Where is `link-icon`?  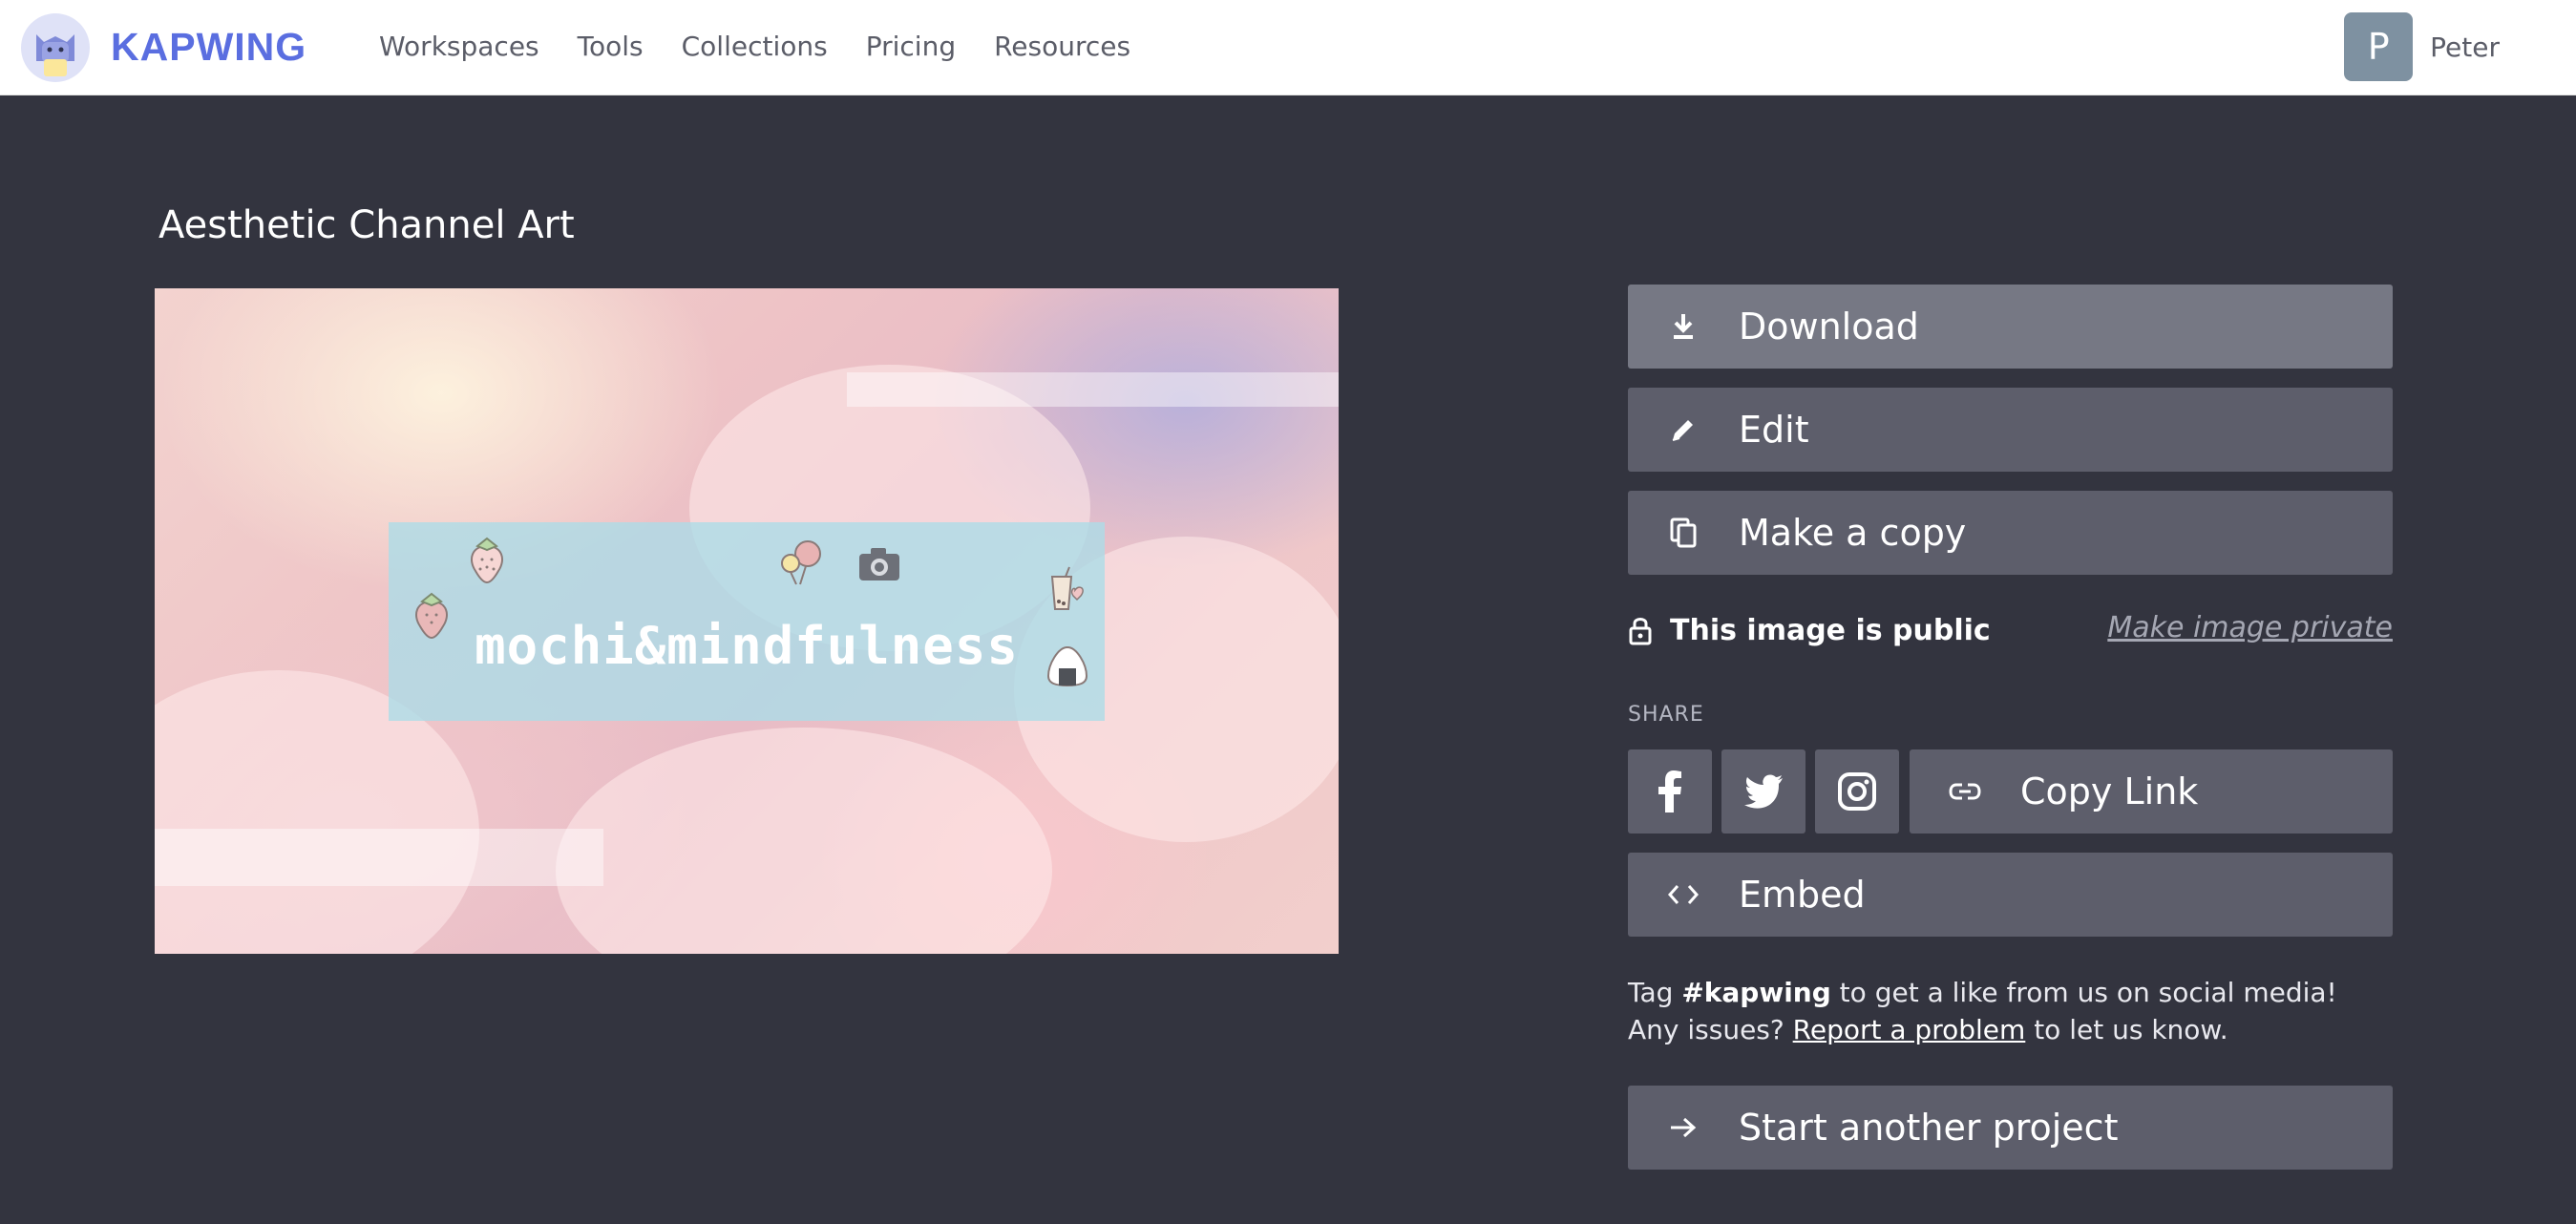
link-icon is located at coordinates (1965, 792).